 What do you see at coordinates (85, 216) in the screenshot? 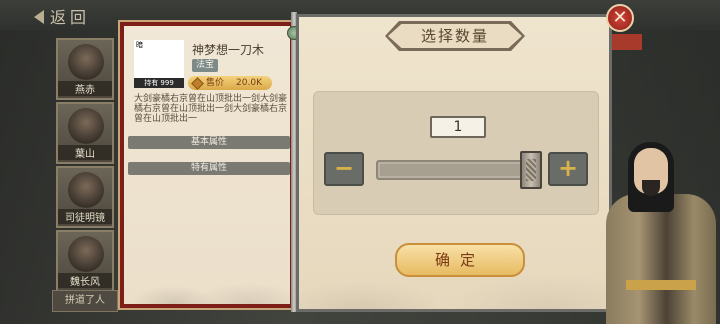
I see `character-name: 司徒明镜` at bounding box center [85, 216].